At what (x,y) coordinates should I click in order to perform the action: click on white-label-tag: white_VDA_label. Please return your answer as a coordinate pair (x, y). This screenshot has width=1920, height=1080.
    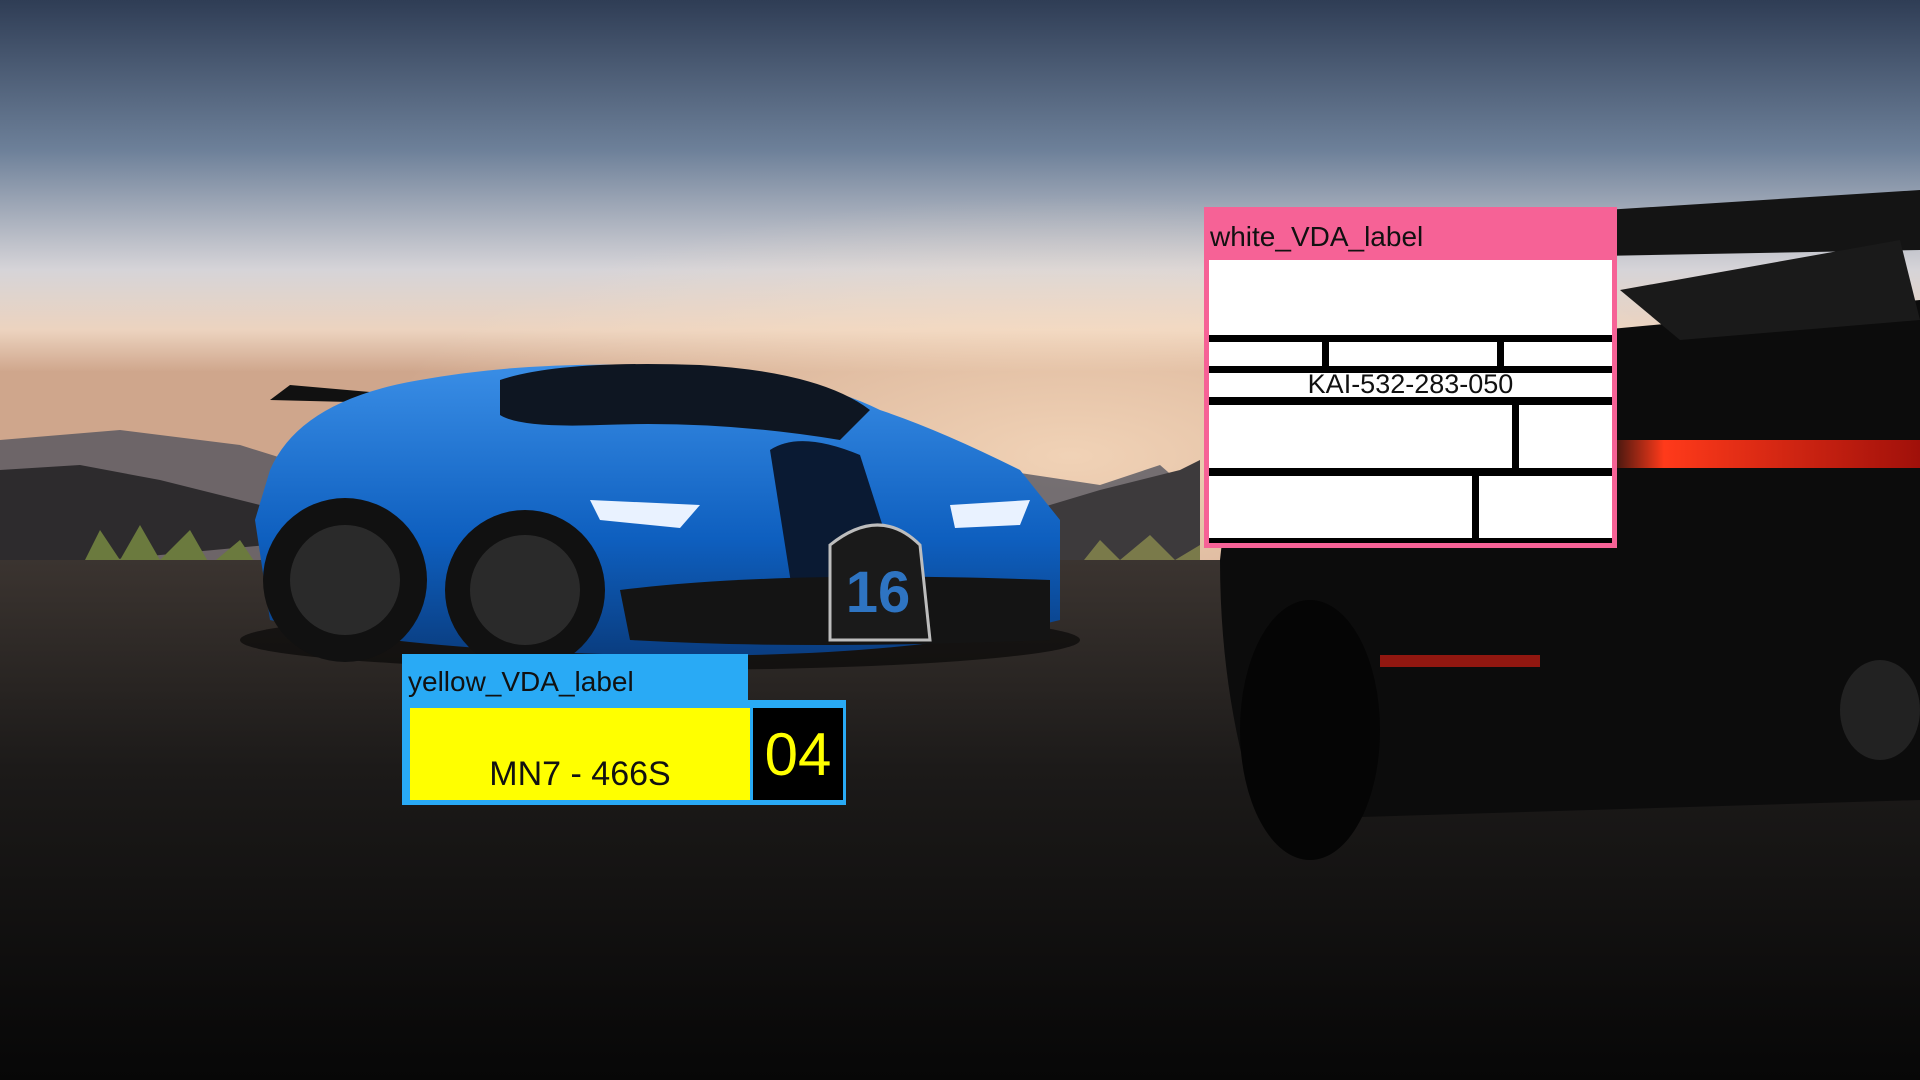
    Looking at the image, I should click on (1410, 232).